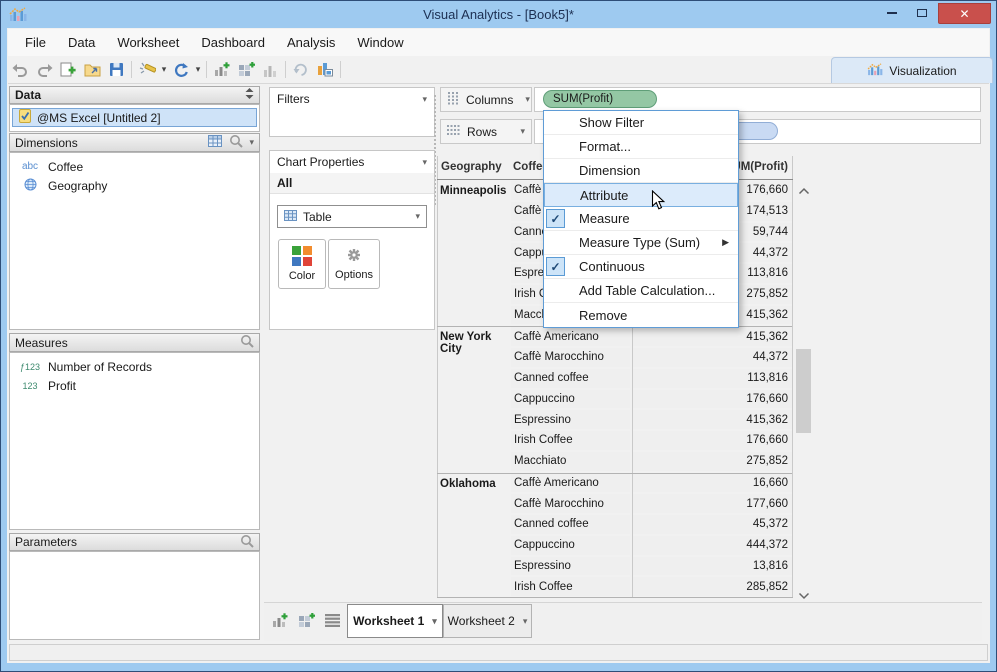 The image size is (997, 672). Describe the element at coordinates (332, 622) in the screenshot. I see `sheet-list-icon` at that location.